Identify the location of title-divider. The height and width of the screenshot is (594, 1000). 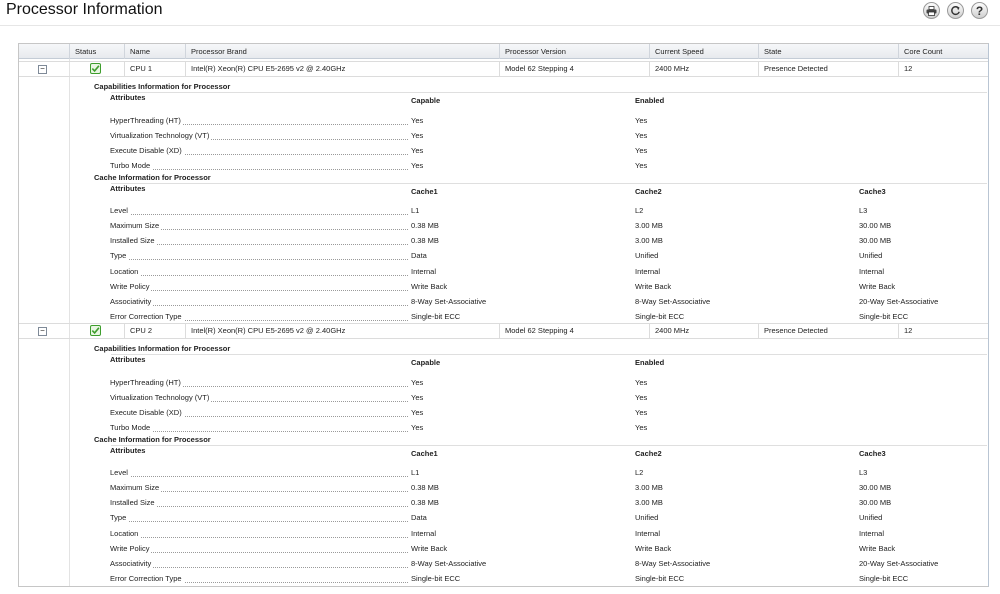
(500, 25).